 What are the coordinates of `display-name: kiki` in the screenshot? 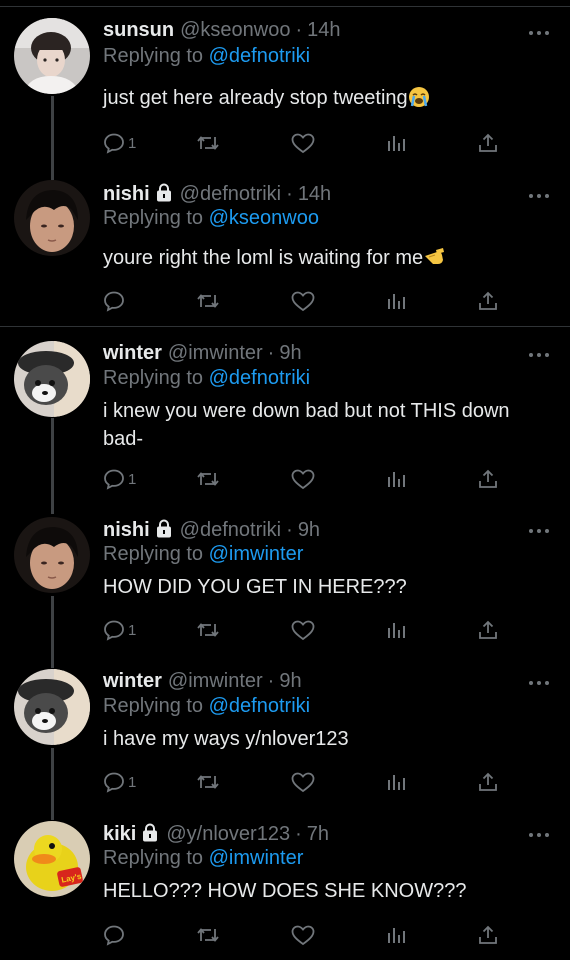 It's located at (119, 834).